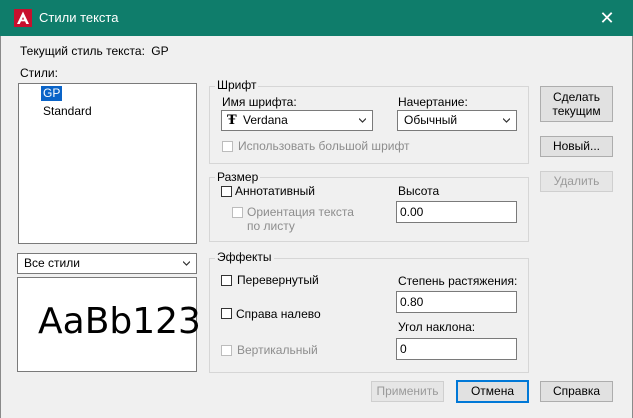 The image size is (633, 418). I want to click on oblique-angle-input: 0, so click(456, 349).